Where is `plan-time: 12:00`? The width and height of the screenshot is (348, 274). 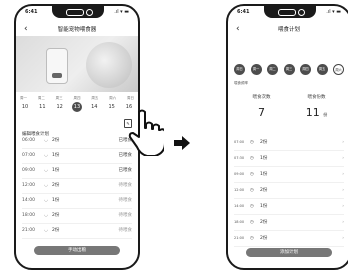 plan-time: 12:00 is located at coordinates (239, 190).